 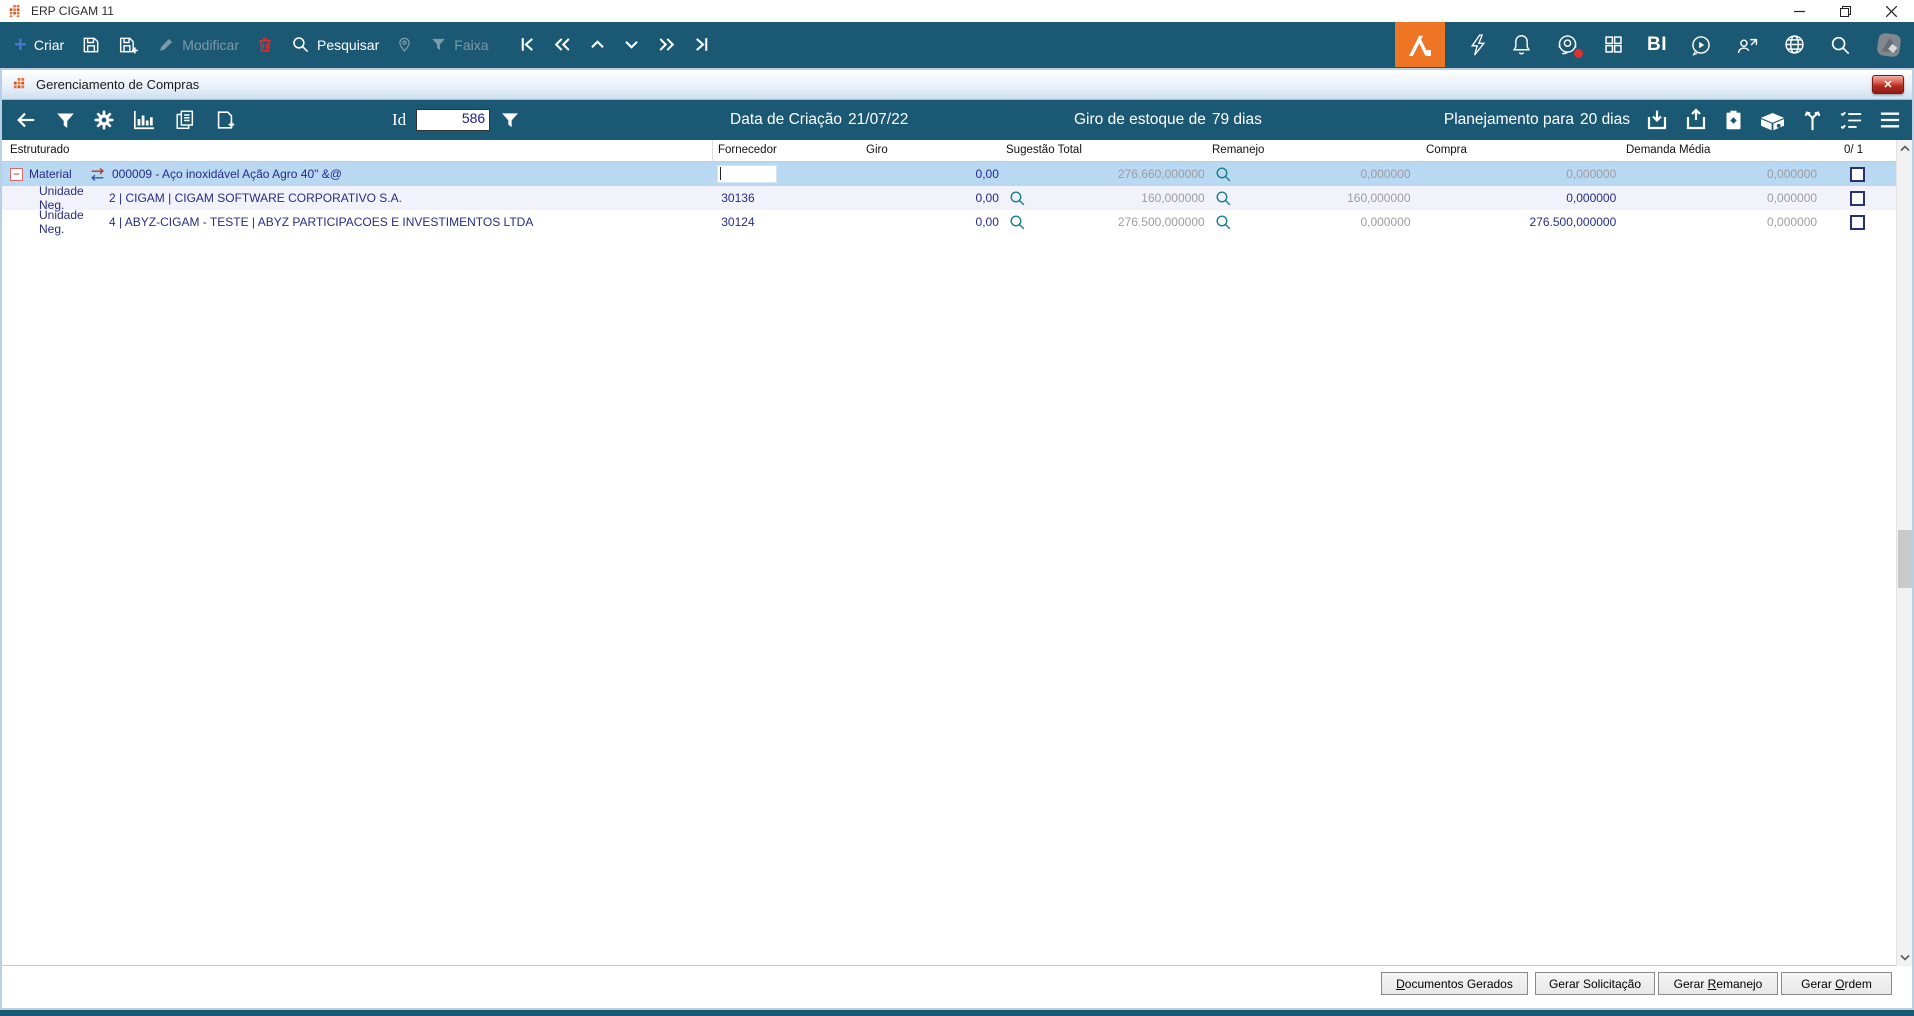 I want to click on col-estruturado: Estruturado, so click(x=39, y=150).